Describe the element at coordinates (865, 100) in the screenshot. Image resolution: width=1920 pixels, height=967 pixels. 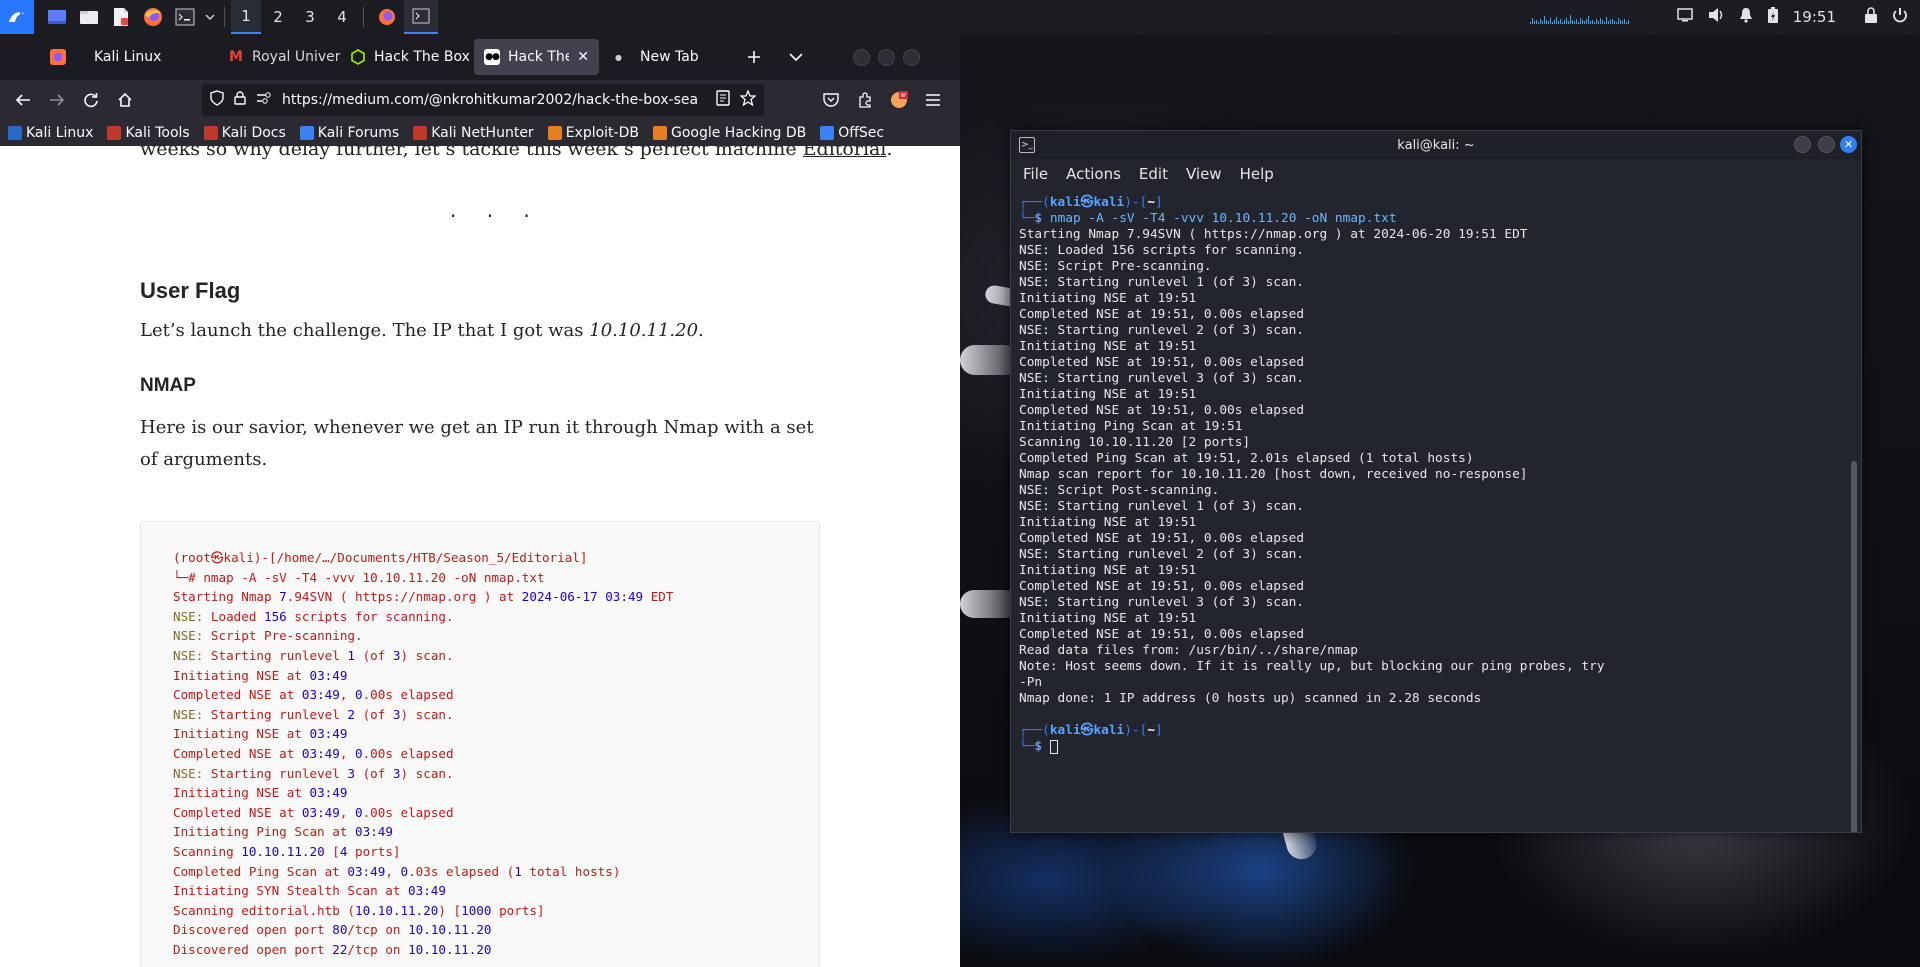
I see `extensions-icon` at that location.